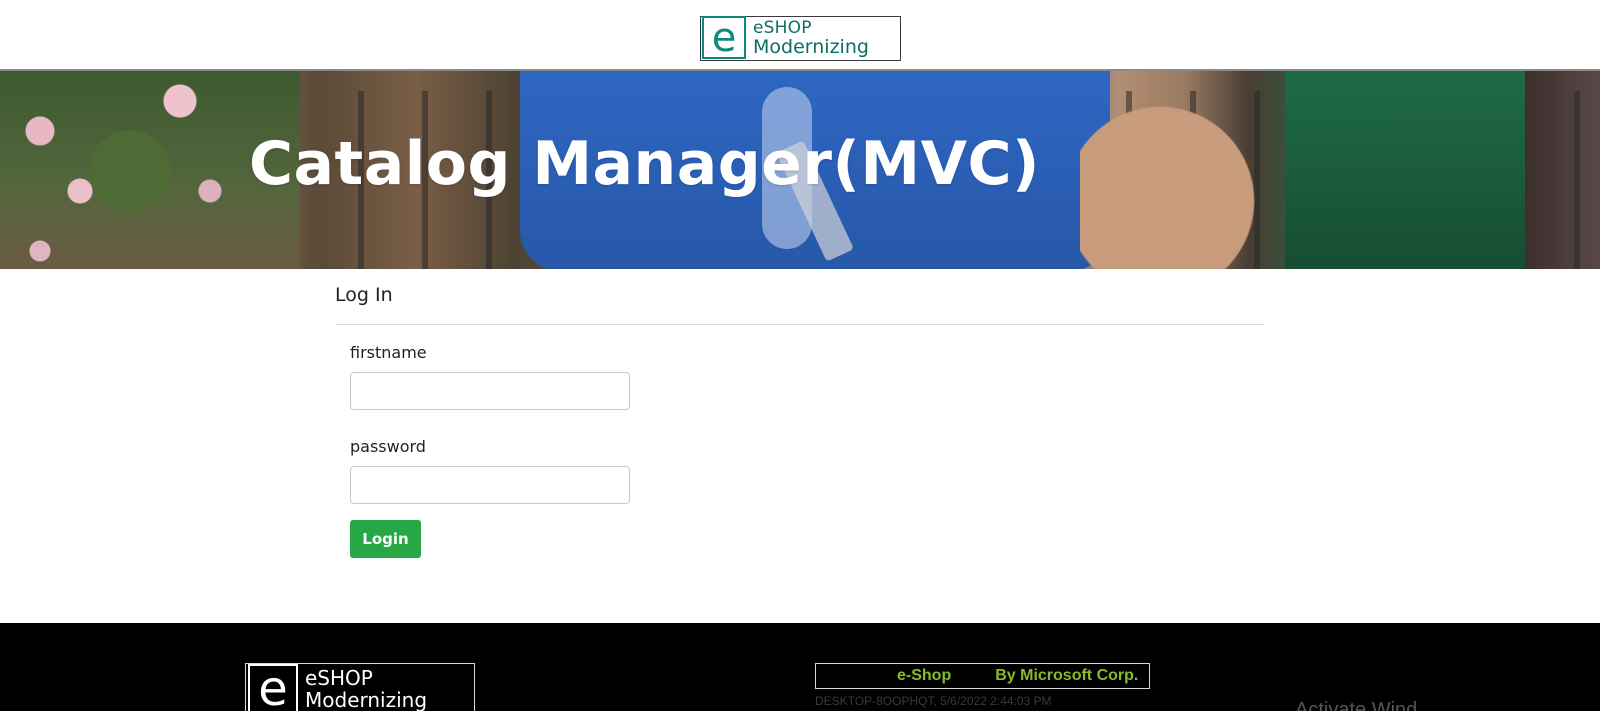 The image size is (1600, 711). I want to click on footer-credits-eshop: e-Shop, so click(924, 675).